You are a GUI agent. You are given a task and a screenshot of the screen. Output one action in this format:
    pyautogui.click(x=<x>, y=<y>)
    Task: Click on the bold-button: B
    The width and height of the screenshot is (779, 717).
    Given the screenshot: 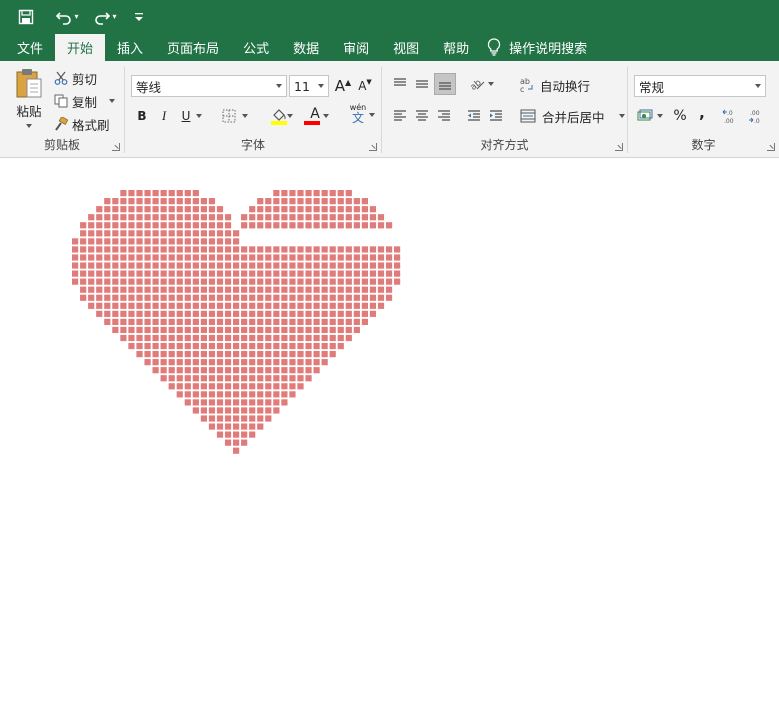 What is the action you would take?
    pyautogui.click(x=142, y=116)
    